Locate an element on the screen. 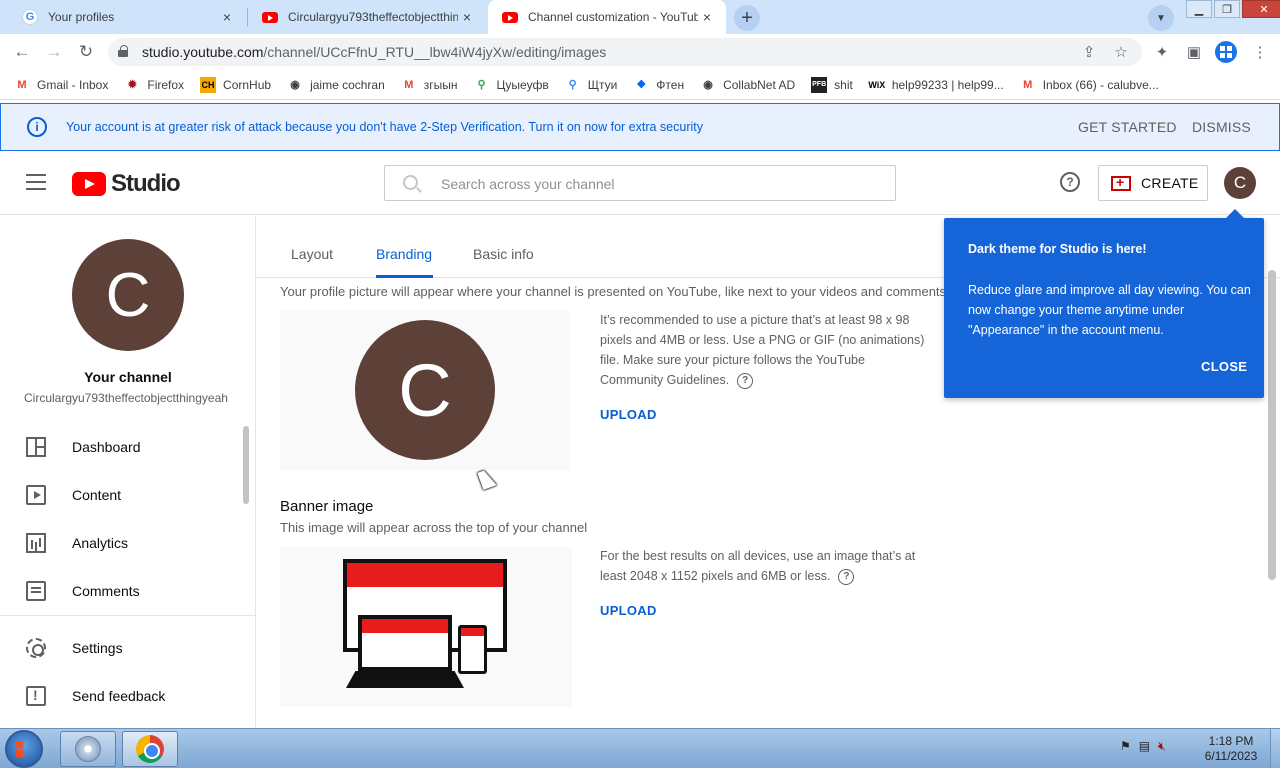 This screenshot has height=768, width=1280. sidebar-item-comments: Comments is located at coordinates (123, 591).